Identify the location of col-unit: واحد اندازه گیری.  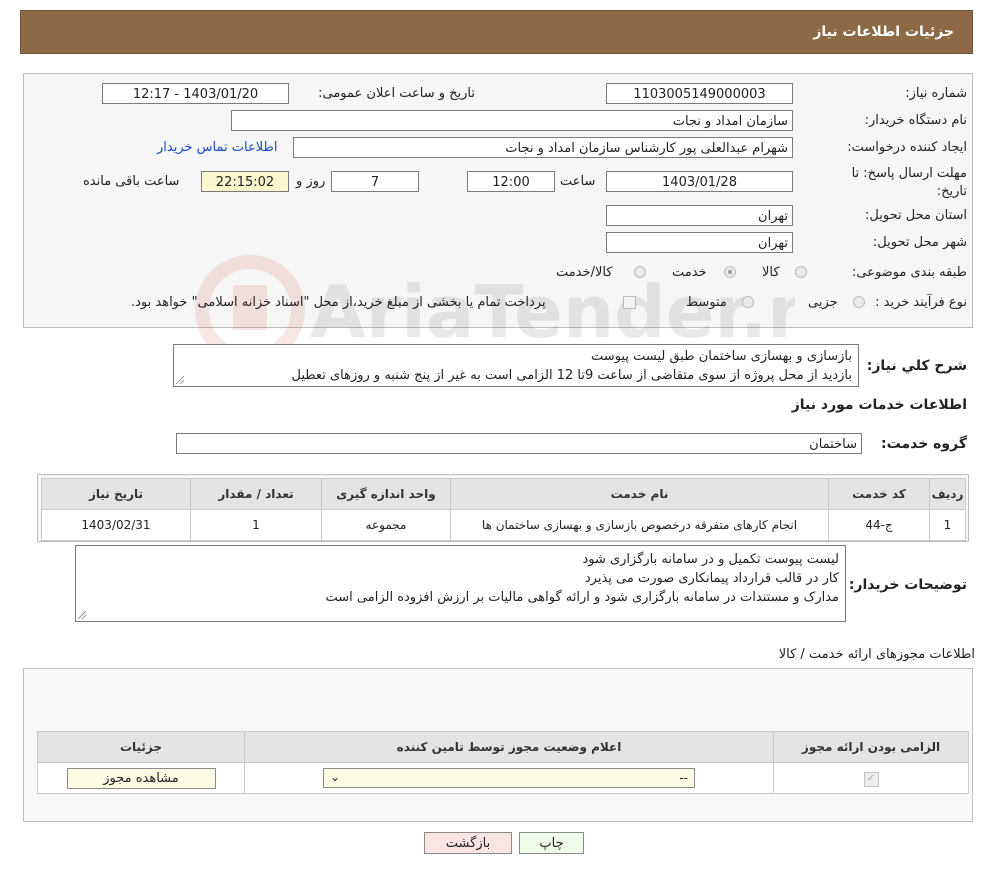
(386, 494).